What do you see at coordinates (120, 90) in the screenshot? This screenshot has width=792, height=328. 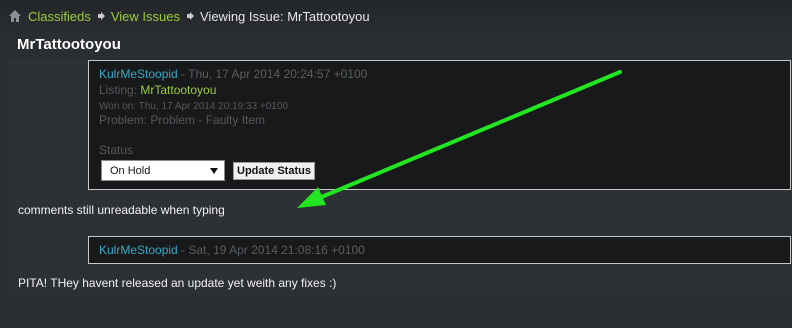 I see `listing-label: Listing:` at bounding box center [120, 90].